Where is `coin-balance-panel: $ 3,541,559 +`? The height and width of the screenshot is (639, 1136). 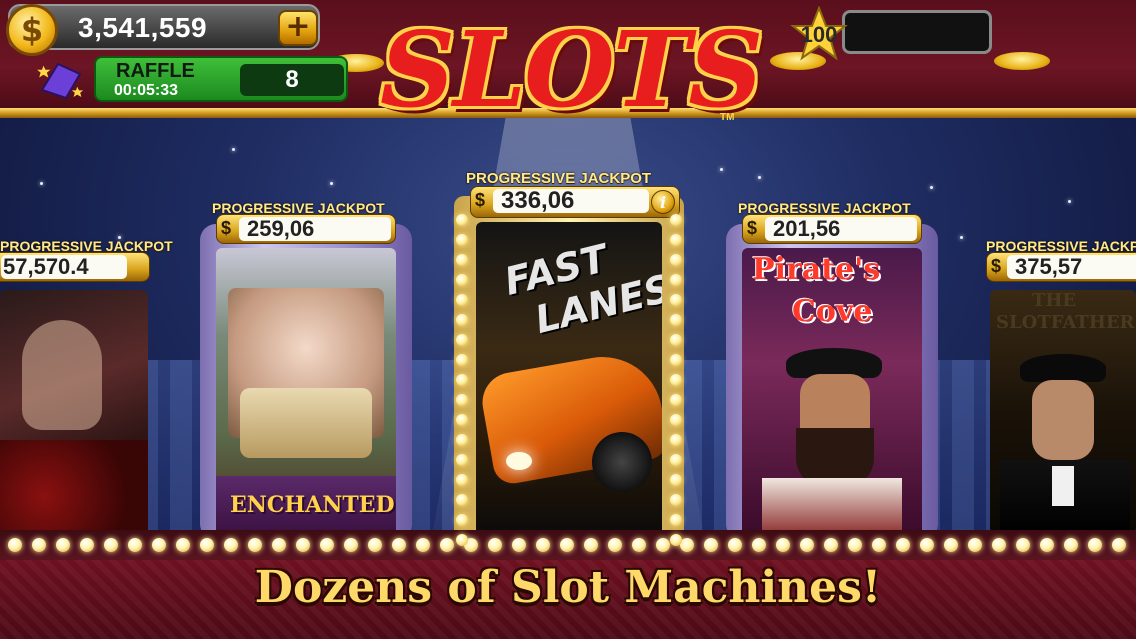 coin-balance-panel: $ 3,541,559 + is located at coordinates (163, 30).